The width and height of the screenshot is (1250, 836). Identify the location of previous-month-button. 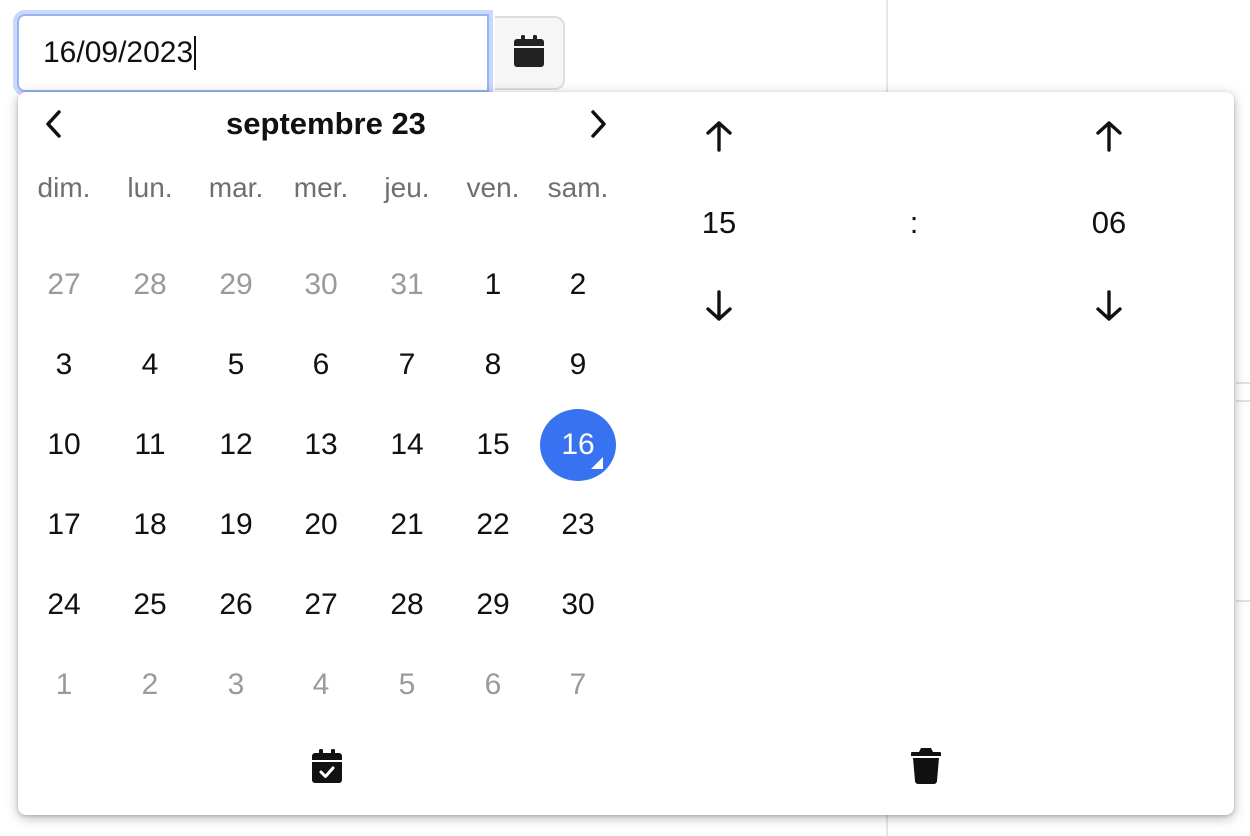
(54, 126).